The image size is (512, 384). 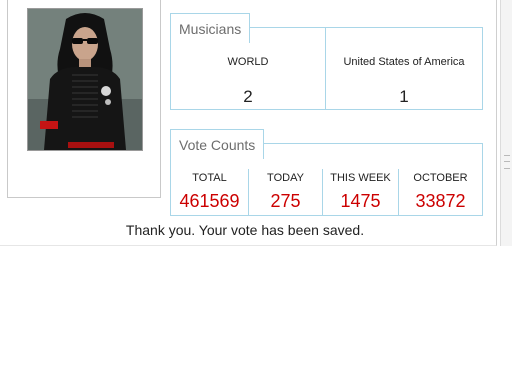 What do you see at coordinates (404, 96) in the screenshot?
I see `musicians-country-value: 1` at bounding box center [404, 96].